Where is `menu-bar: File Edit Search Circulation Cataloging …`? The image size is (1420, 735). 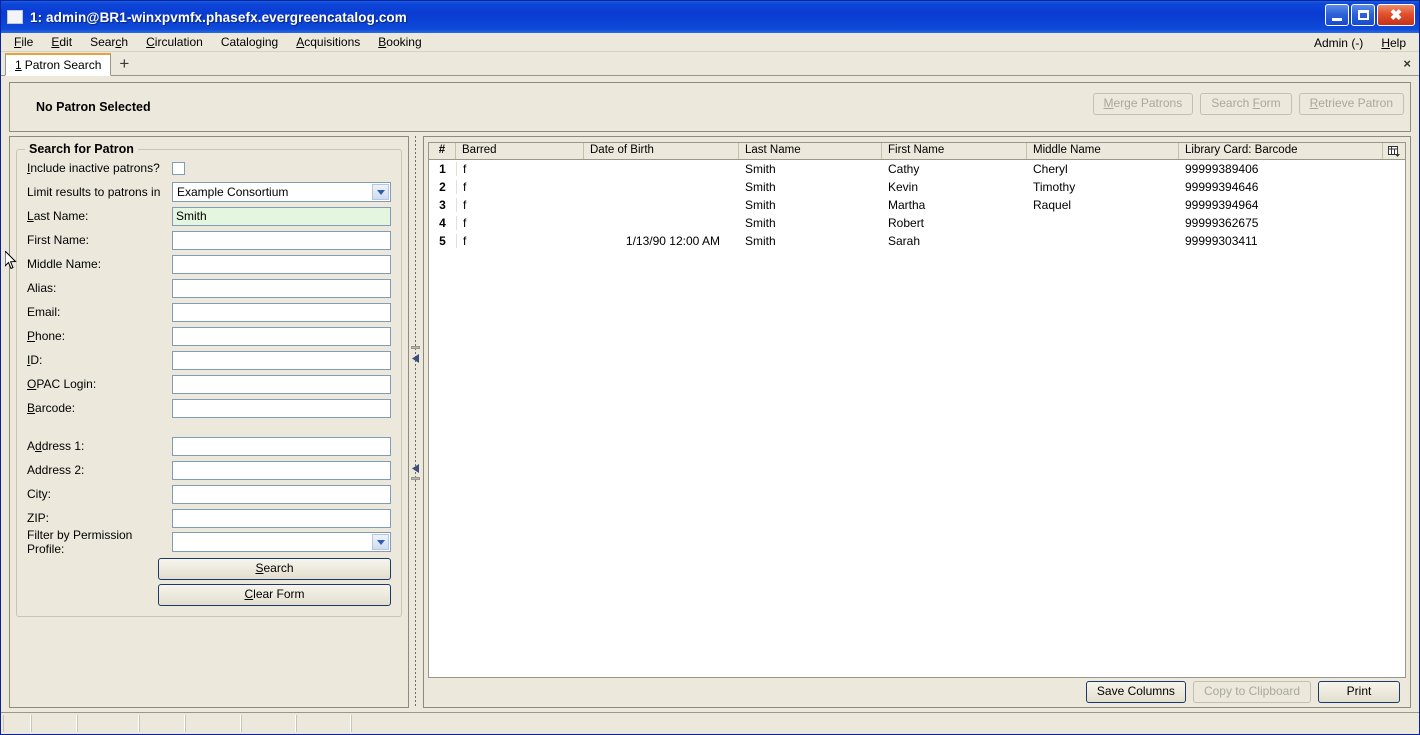
menu-bar: File Edit Search Circulation Cataloging … is located at coordinates (710, 42).